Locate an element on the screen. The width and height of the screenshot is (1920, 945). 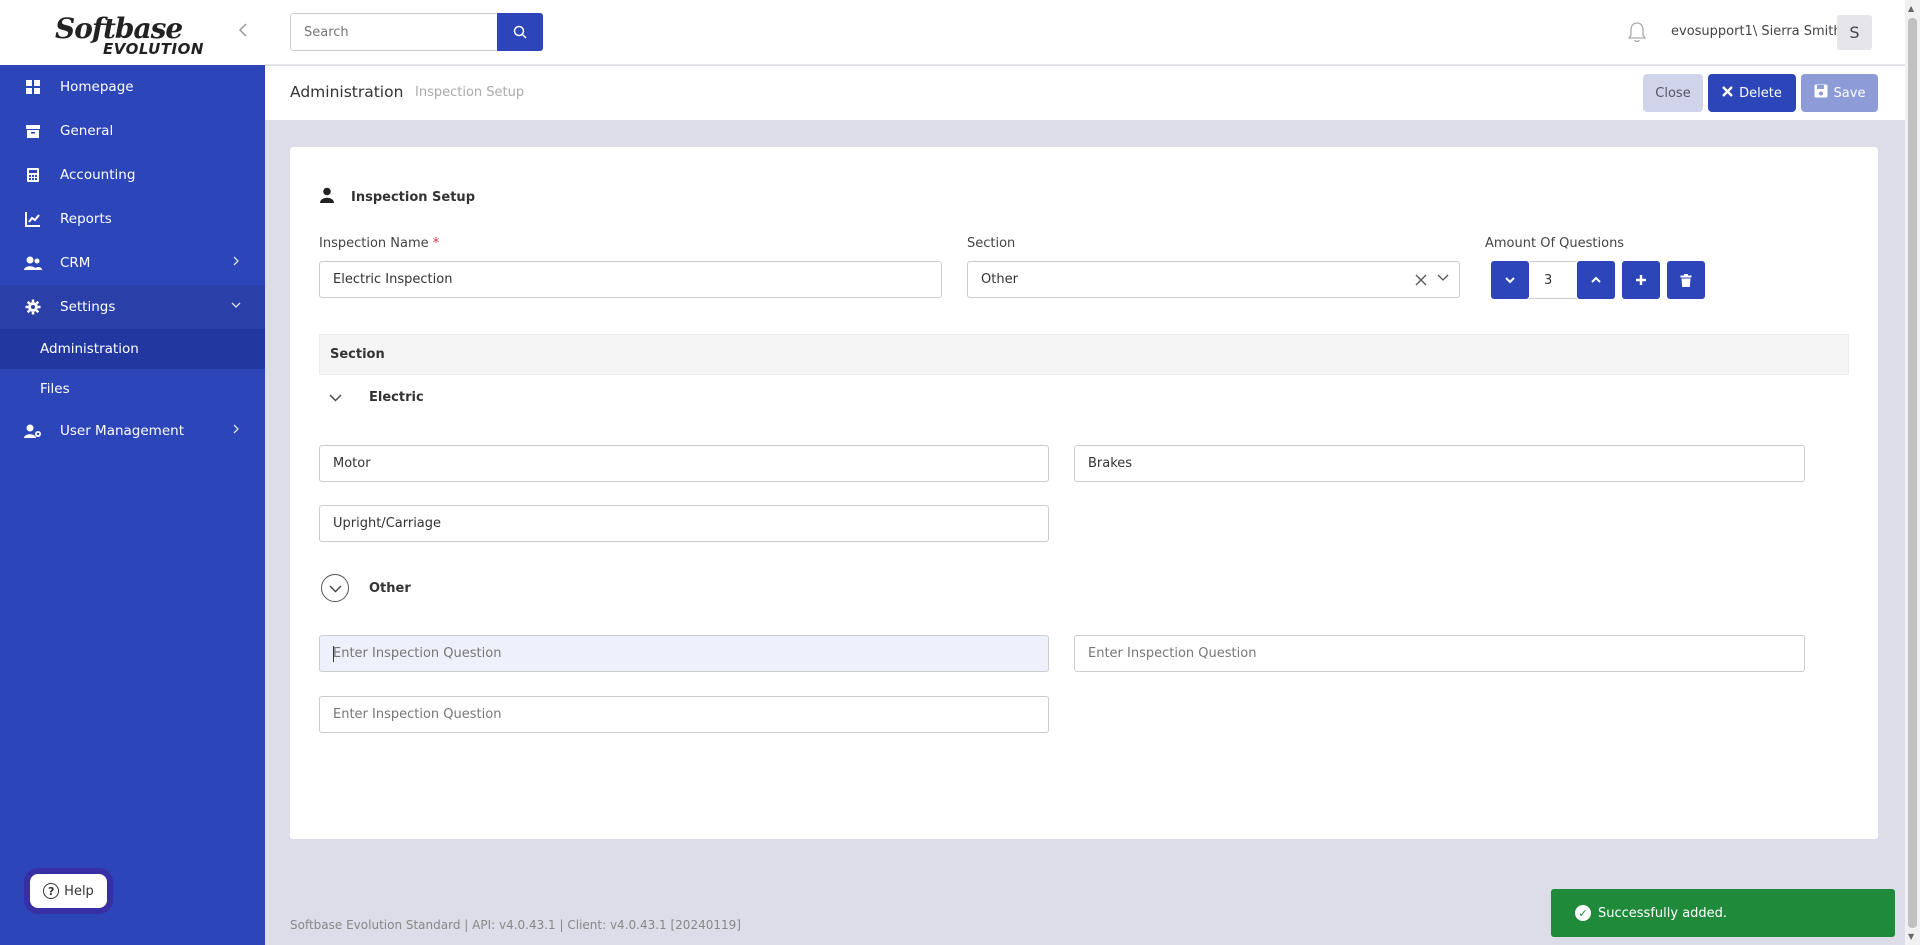
sidebar-item-label: General is located at coordinates (87, 131).